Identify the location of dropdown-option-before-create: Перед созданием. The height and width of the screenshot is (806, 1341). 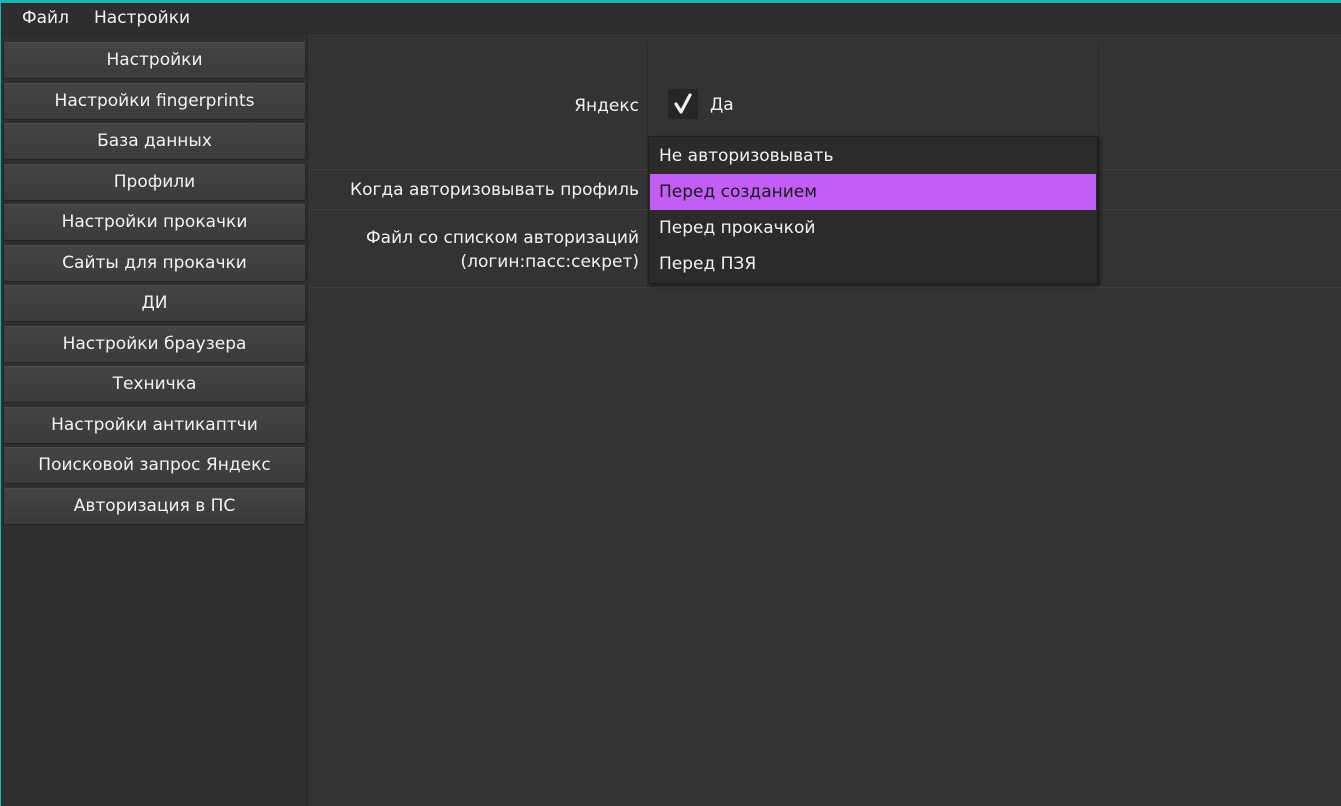
(873, 192).